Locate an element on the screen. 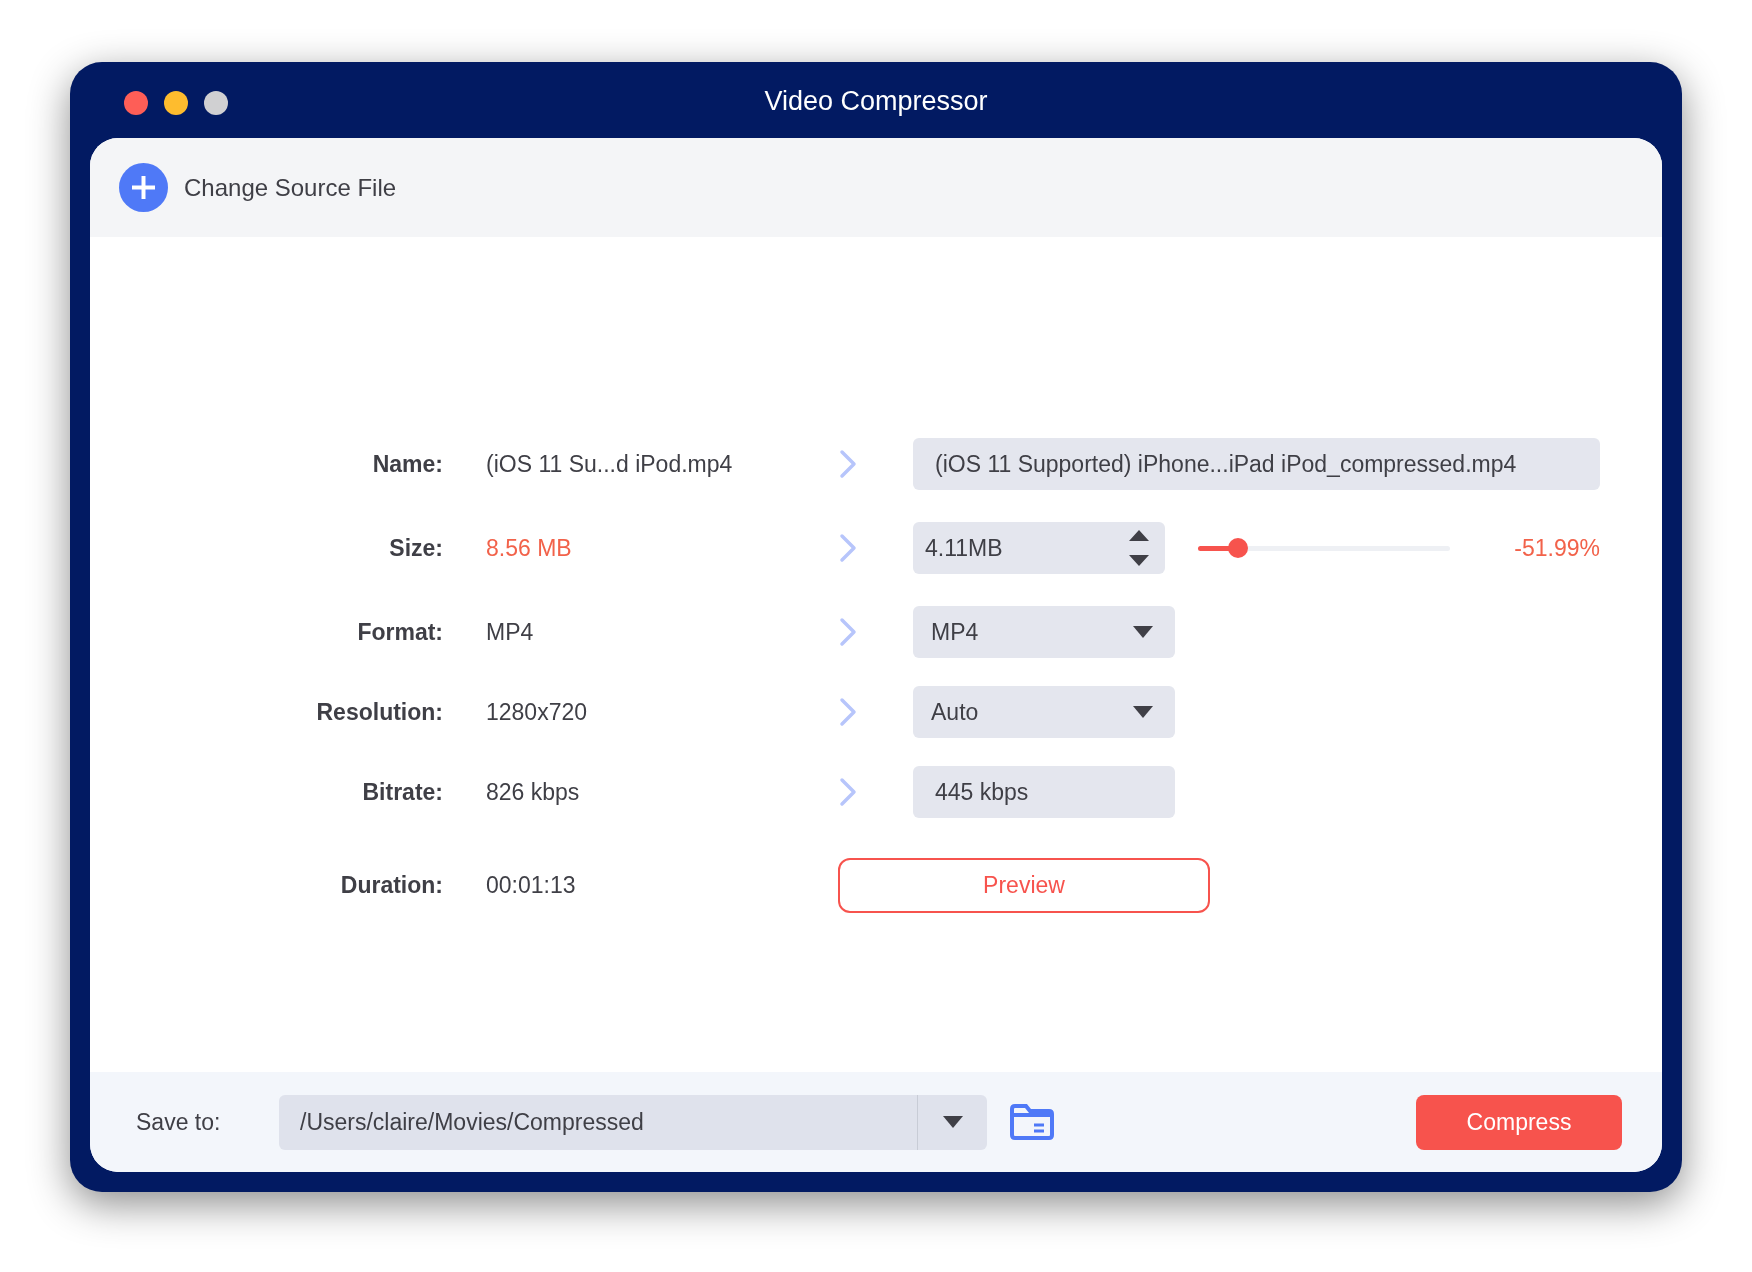 Image resolution: width=1752 pixels, height=1272 pixels. size-spinner: 4.11MB is located at coordinates (1039, 548).